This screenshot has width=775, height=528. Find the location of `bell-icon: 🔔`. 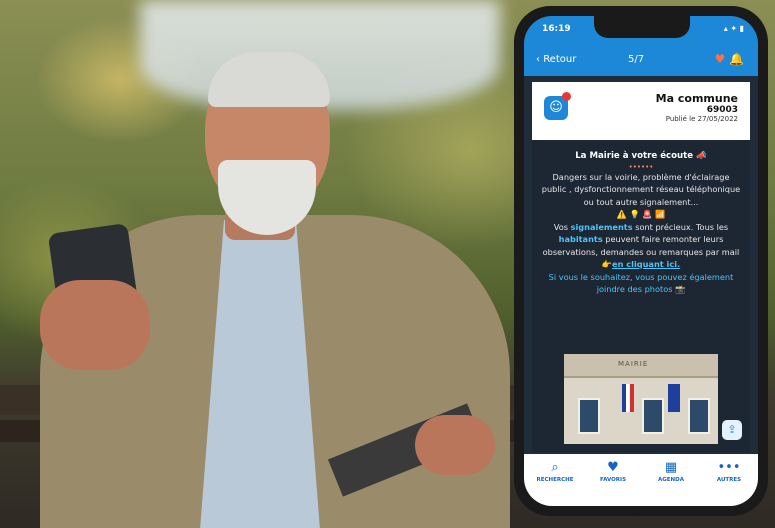

bell-icon: 🔔 is located at coordinates (736, 59).